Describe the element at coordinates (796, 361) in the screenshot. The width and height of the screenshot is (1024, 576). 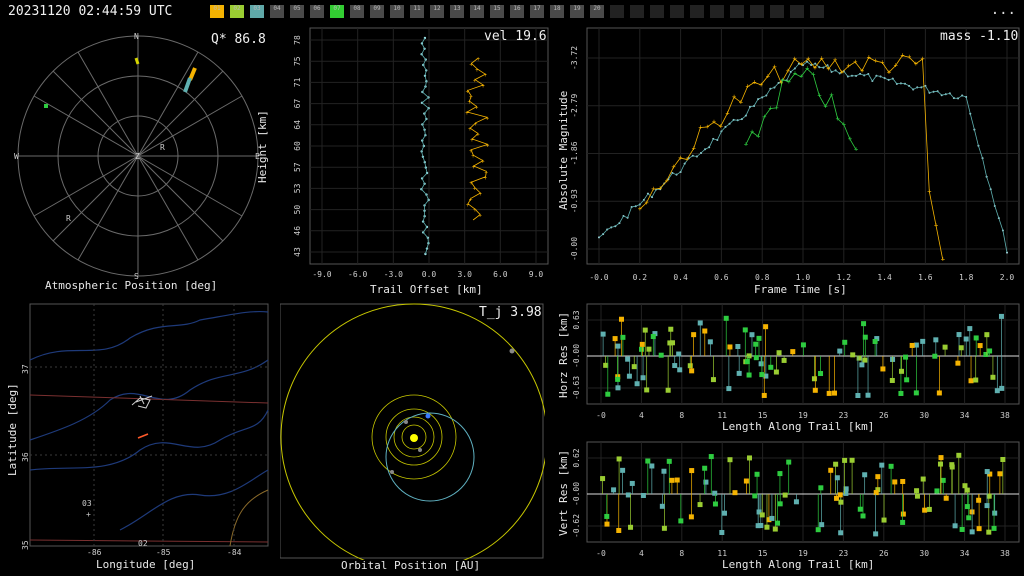
I see `horizontal-residual-plot: -0 4 8 11 15 19 23 26 30 34 38 0.63 -0.00 -0.63` at that location.